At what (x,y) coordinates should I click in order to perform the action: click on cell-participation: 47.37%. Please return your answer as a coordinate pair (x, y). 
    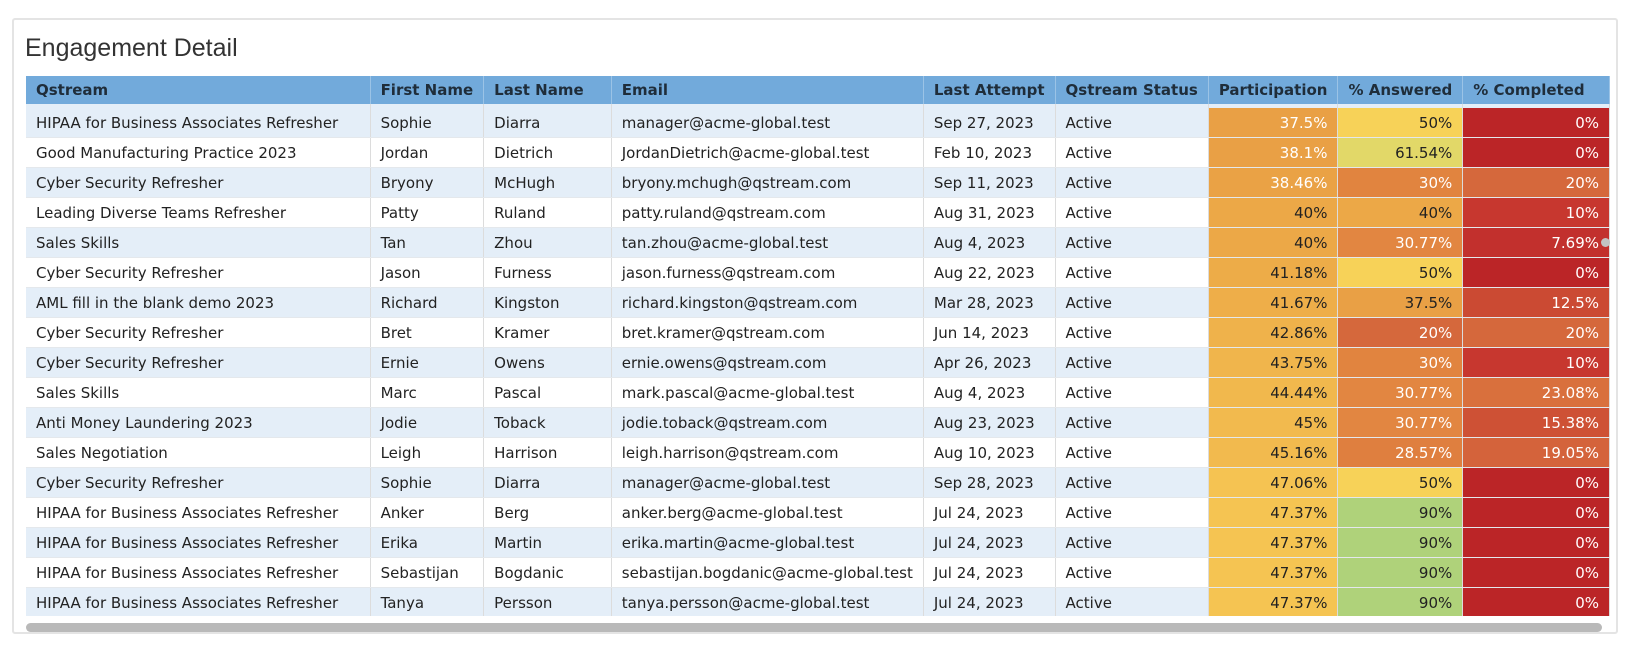
    Looking at the image, I should click on (1273, 542).